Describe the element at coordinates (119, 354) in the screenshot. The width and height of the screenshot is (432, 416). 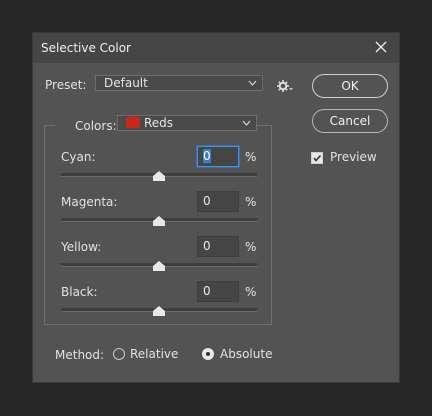
I see `relative-radio` at that location.